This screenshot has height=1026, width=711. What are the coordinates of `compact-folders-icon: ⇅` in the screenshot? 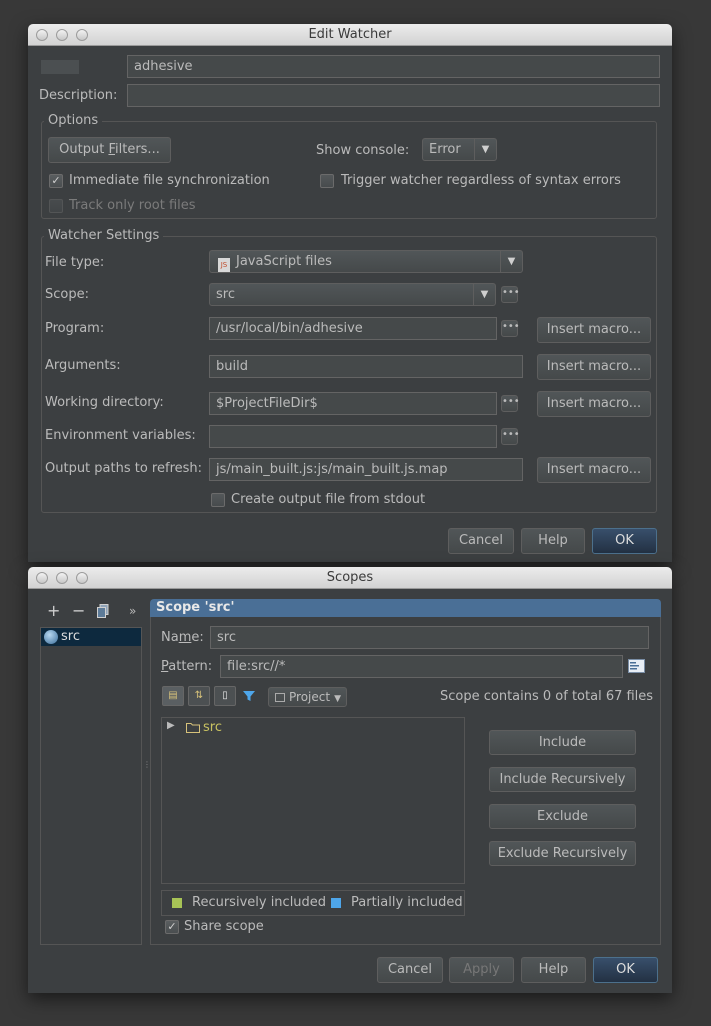 It's located at (199, 696).